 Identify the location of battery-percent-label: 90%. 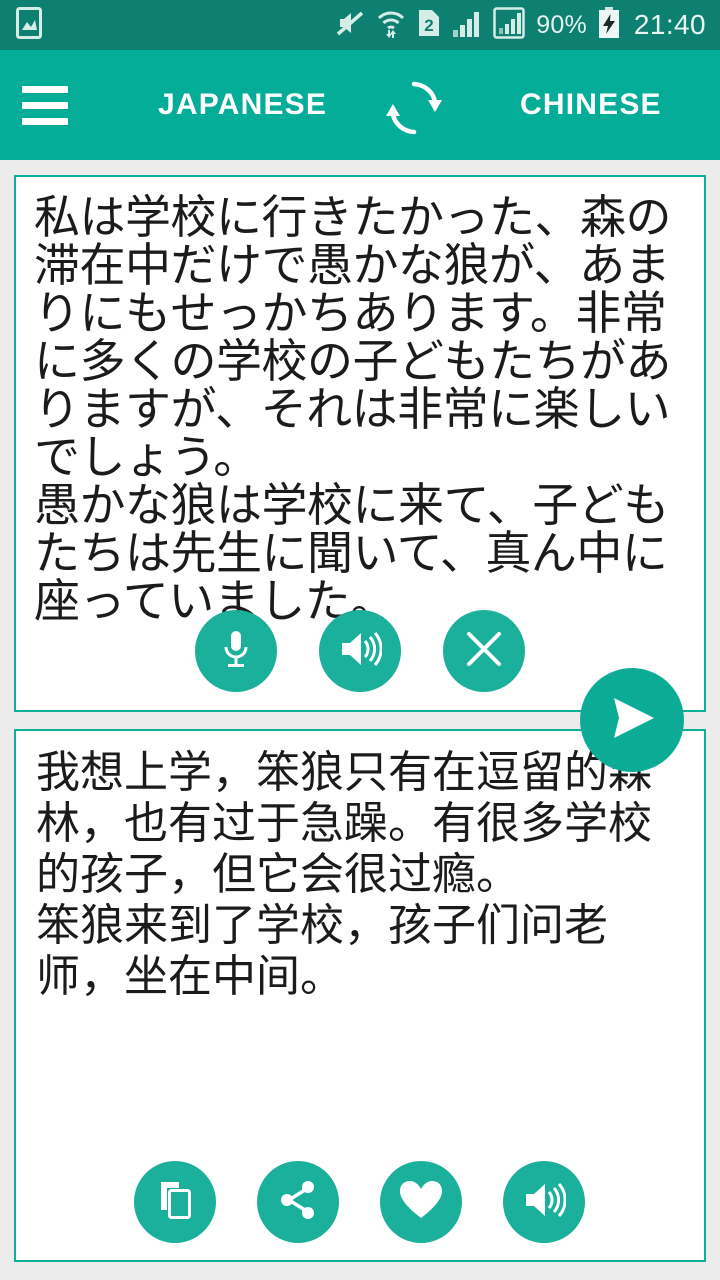
(561, 24).